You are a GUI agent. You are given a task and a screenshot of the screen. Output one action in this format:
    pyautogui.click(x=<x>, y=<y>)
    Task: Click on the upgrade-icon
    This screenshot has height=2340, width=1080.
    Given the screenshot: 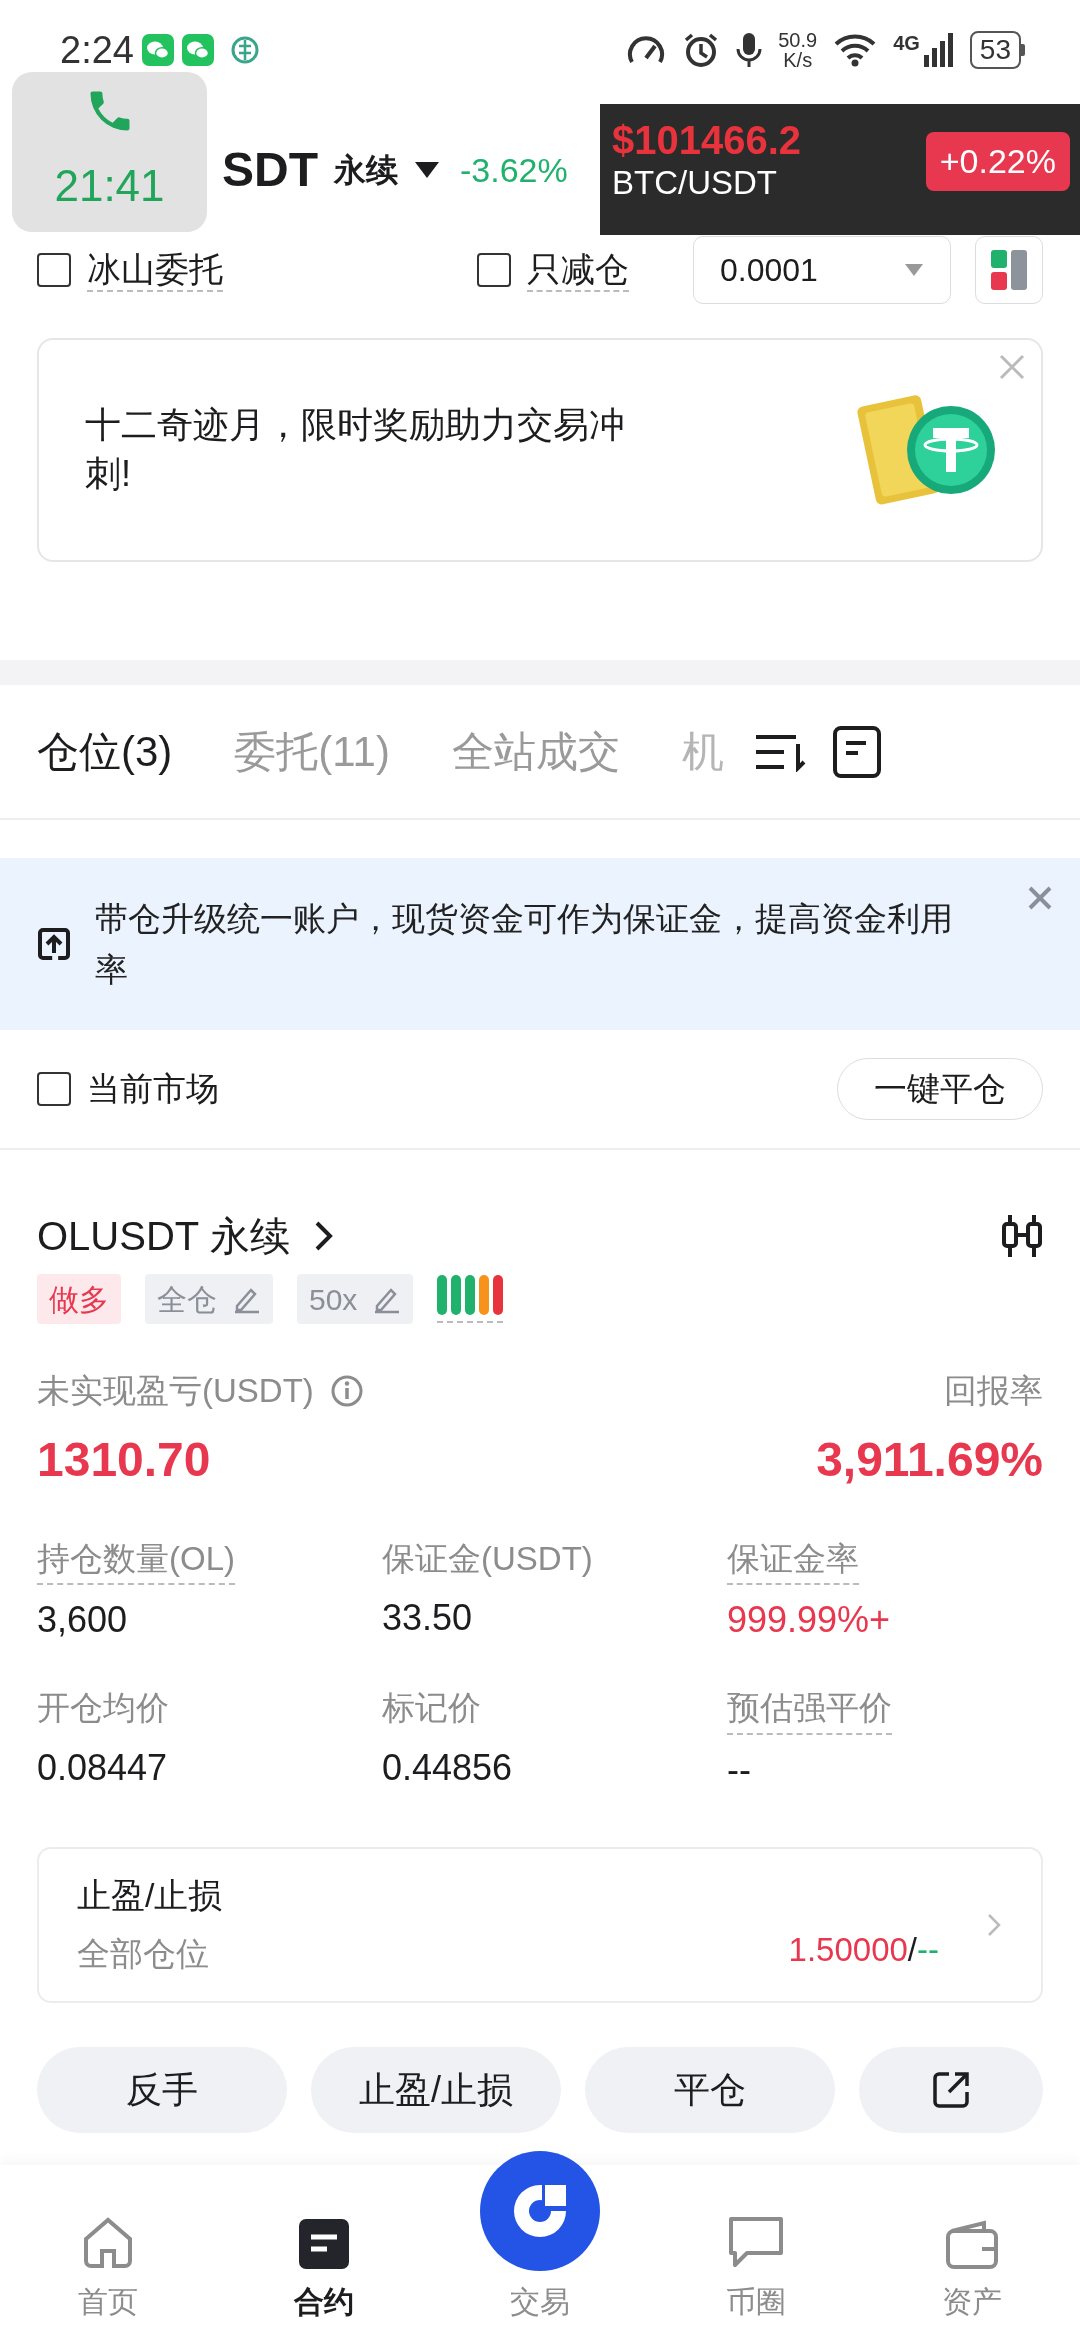 What is the action you would take?
    pyautogui.click(x=54, y=944)
    